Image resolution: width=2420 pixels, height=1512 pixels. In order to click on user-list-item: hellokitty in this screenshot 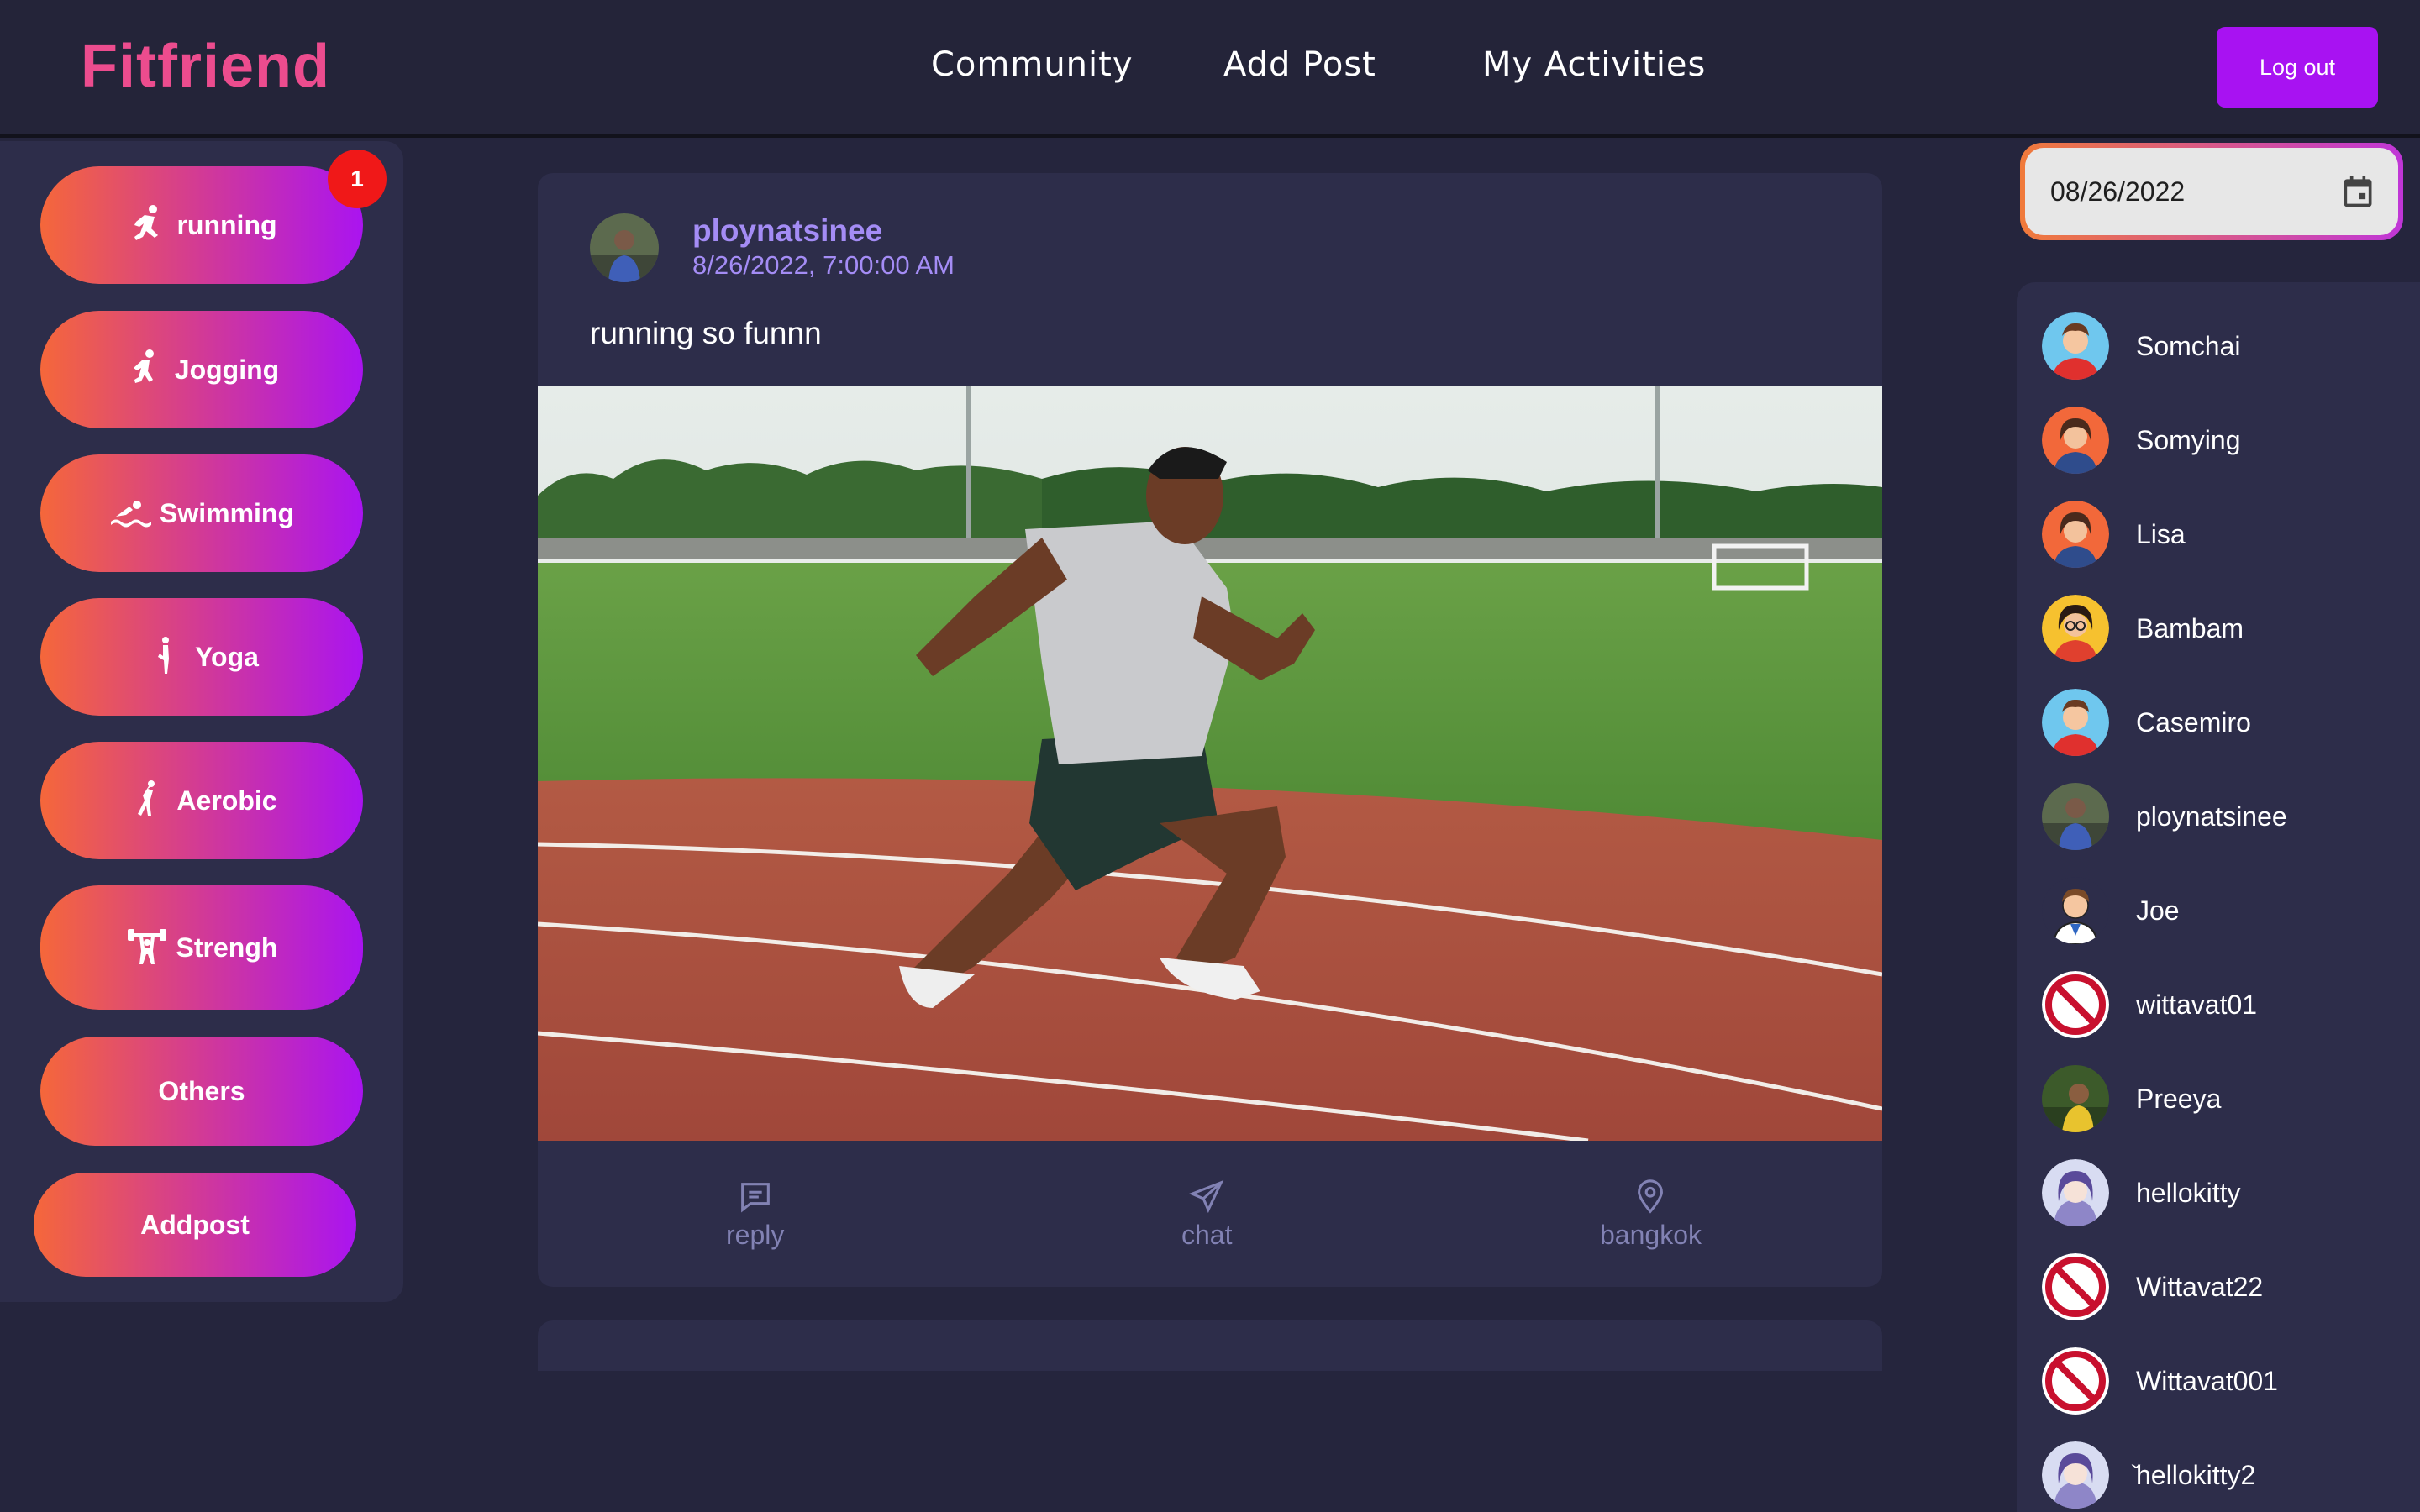, I will do `click(2142, 1193)`.